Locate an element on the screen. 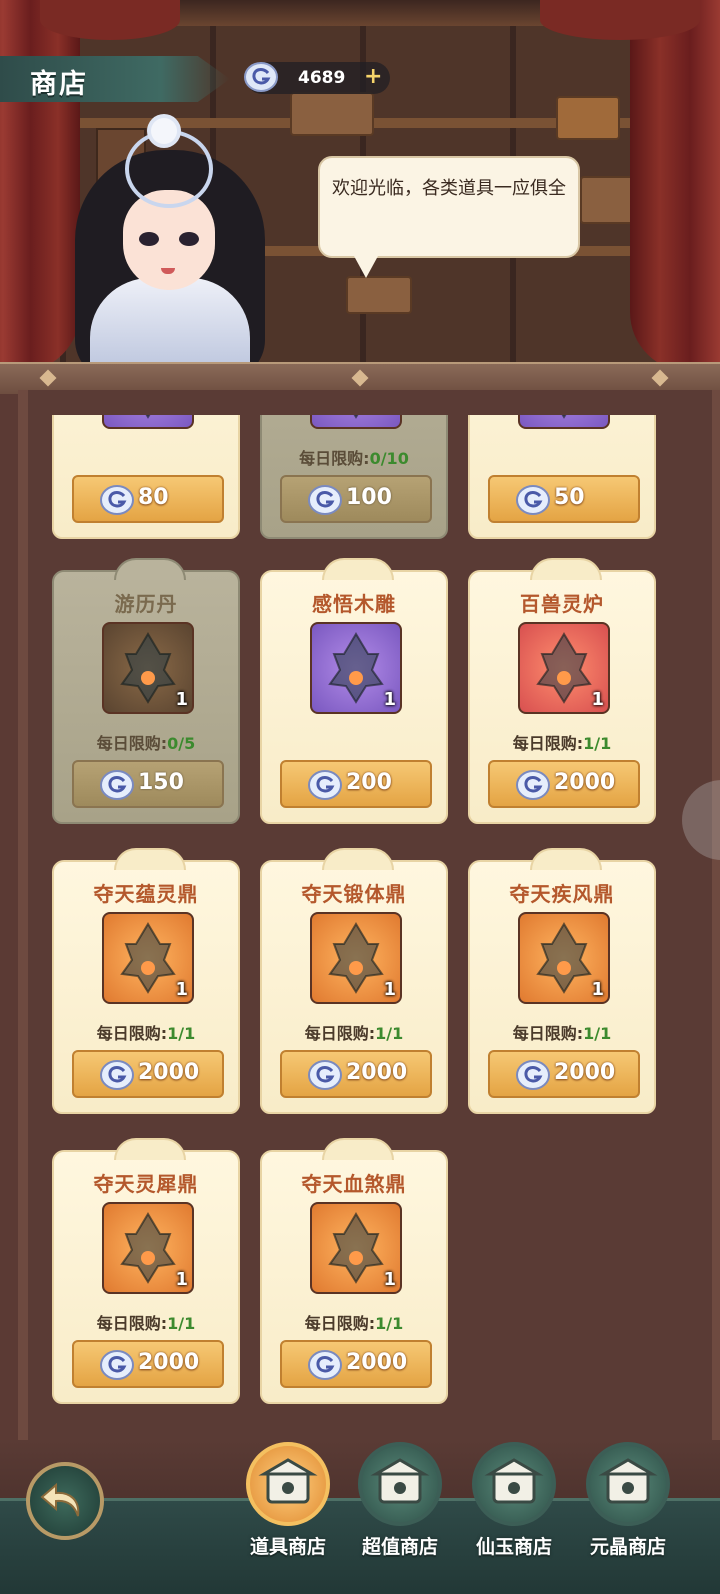 The image size is (720, 1594). item-name: 夺天血煞鼎 is located at coordinates (354, 1184).